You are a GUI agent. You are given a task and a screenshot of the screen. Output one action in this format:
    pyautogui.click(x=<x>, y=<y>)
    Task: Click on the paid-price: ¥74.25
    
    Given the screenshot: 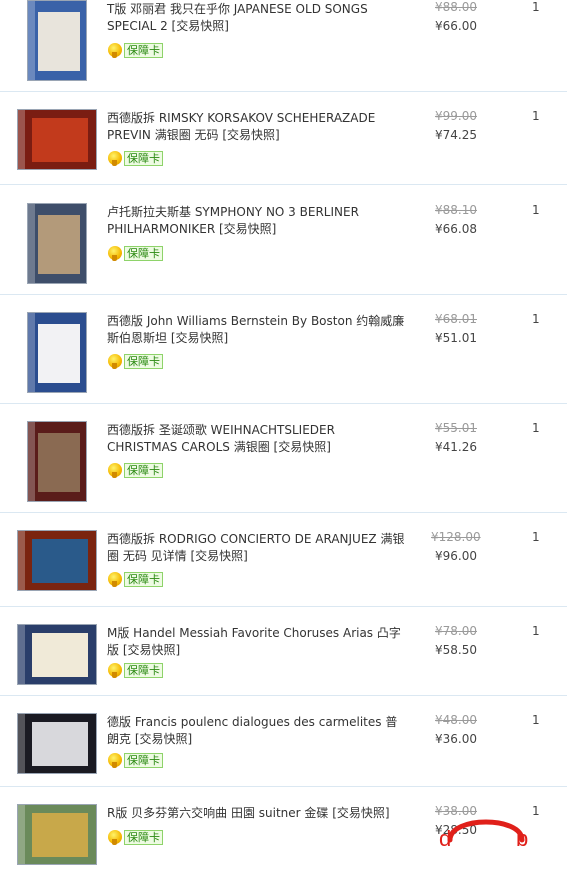 What is the action you would take?
    pyautogui.click(x=456, y=135)
    